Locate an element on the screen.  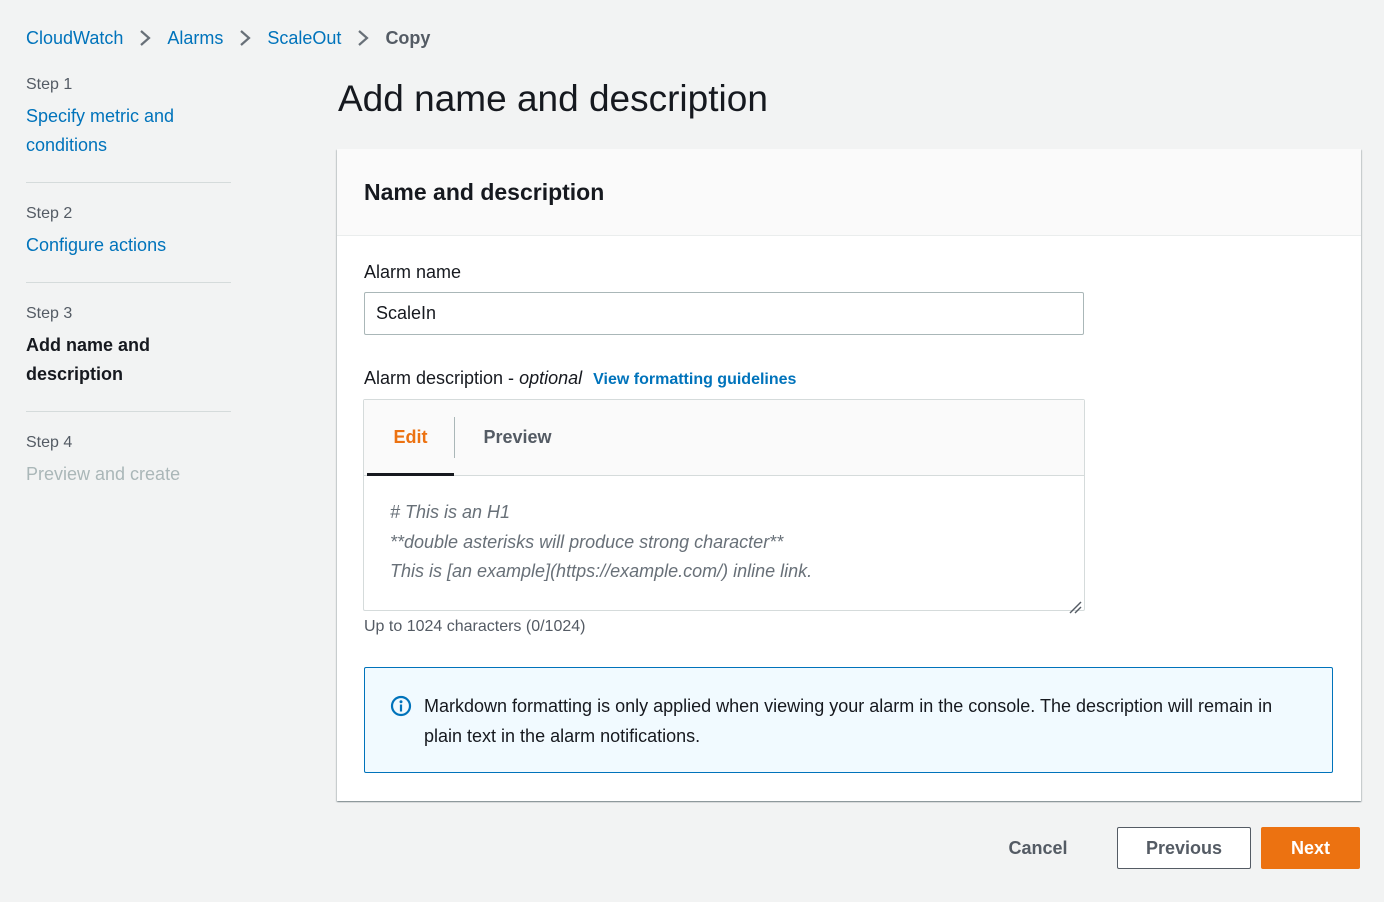
alarm-description-label-text: Alarm description - is located at coordinates (442, 378).